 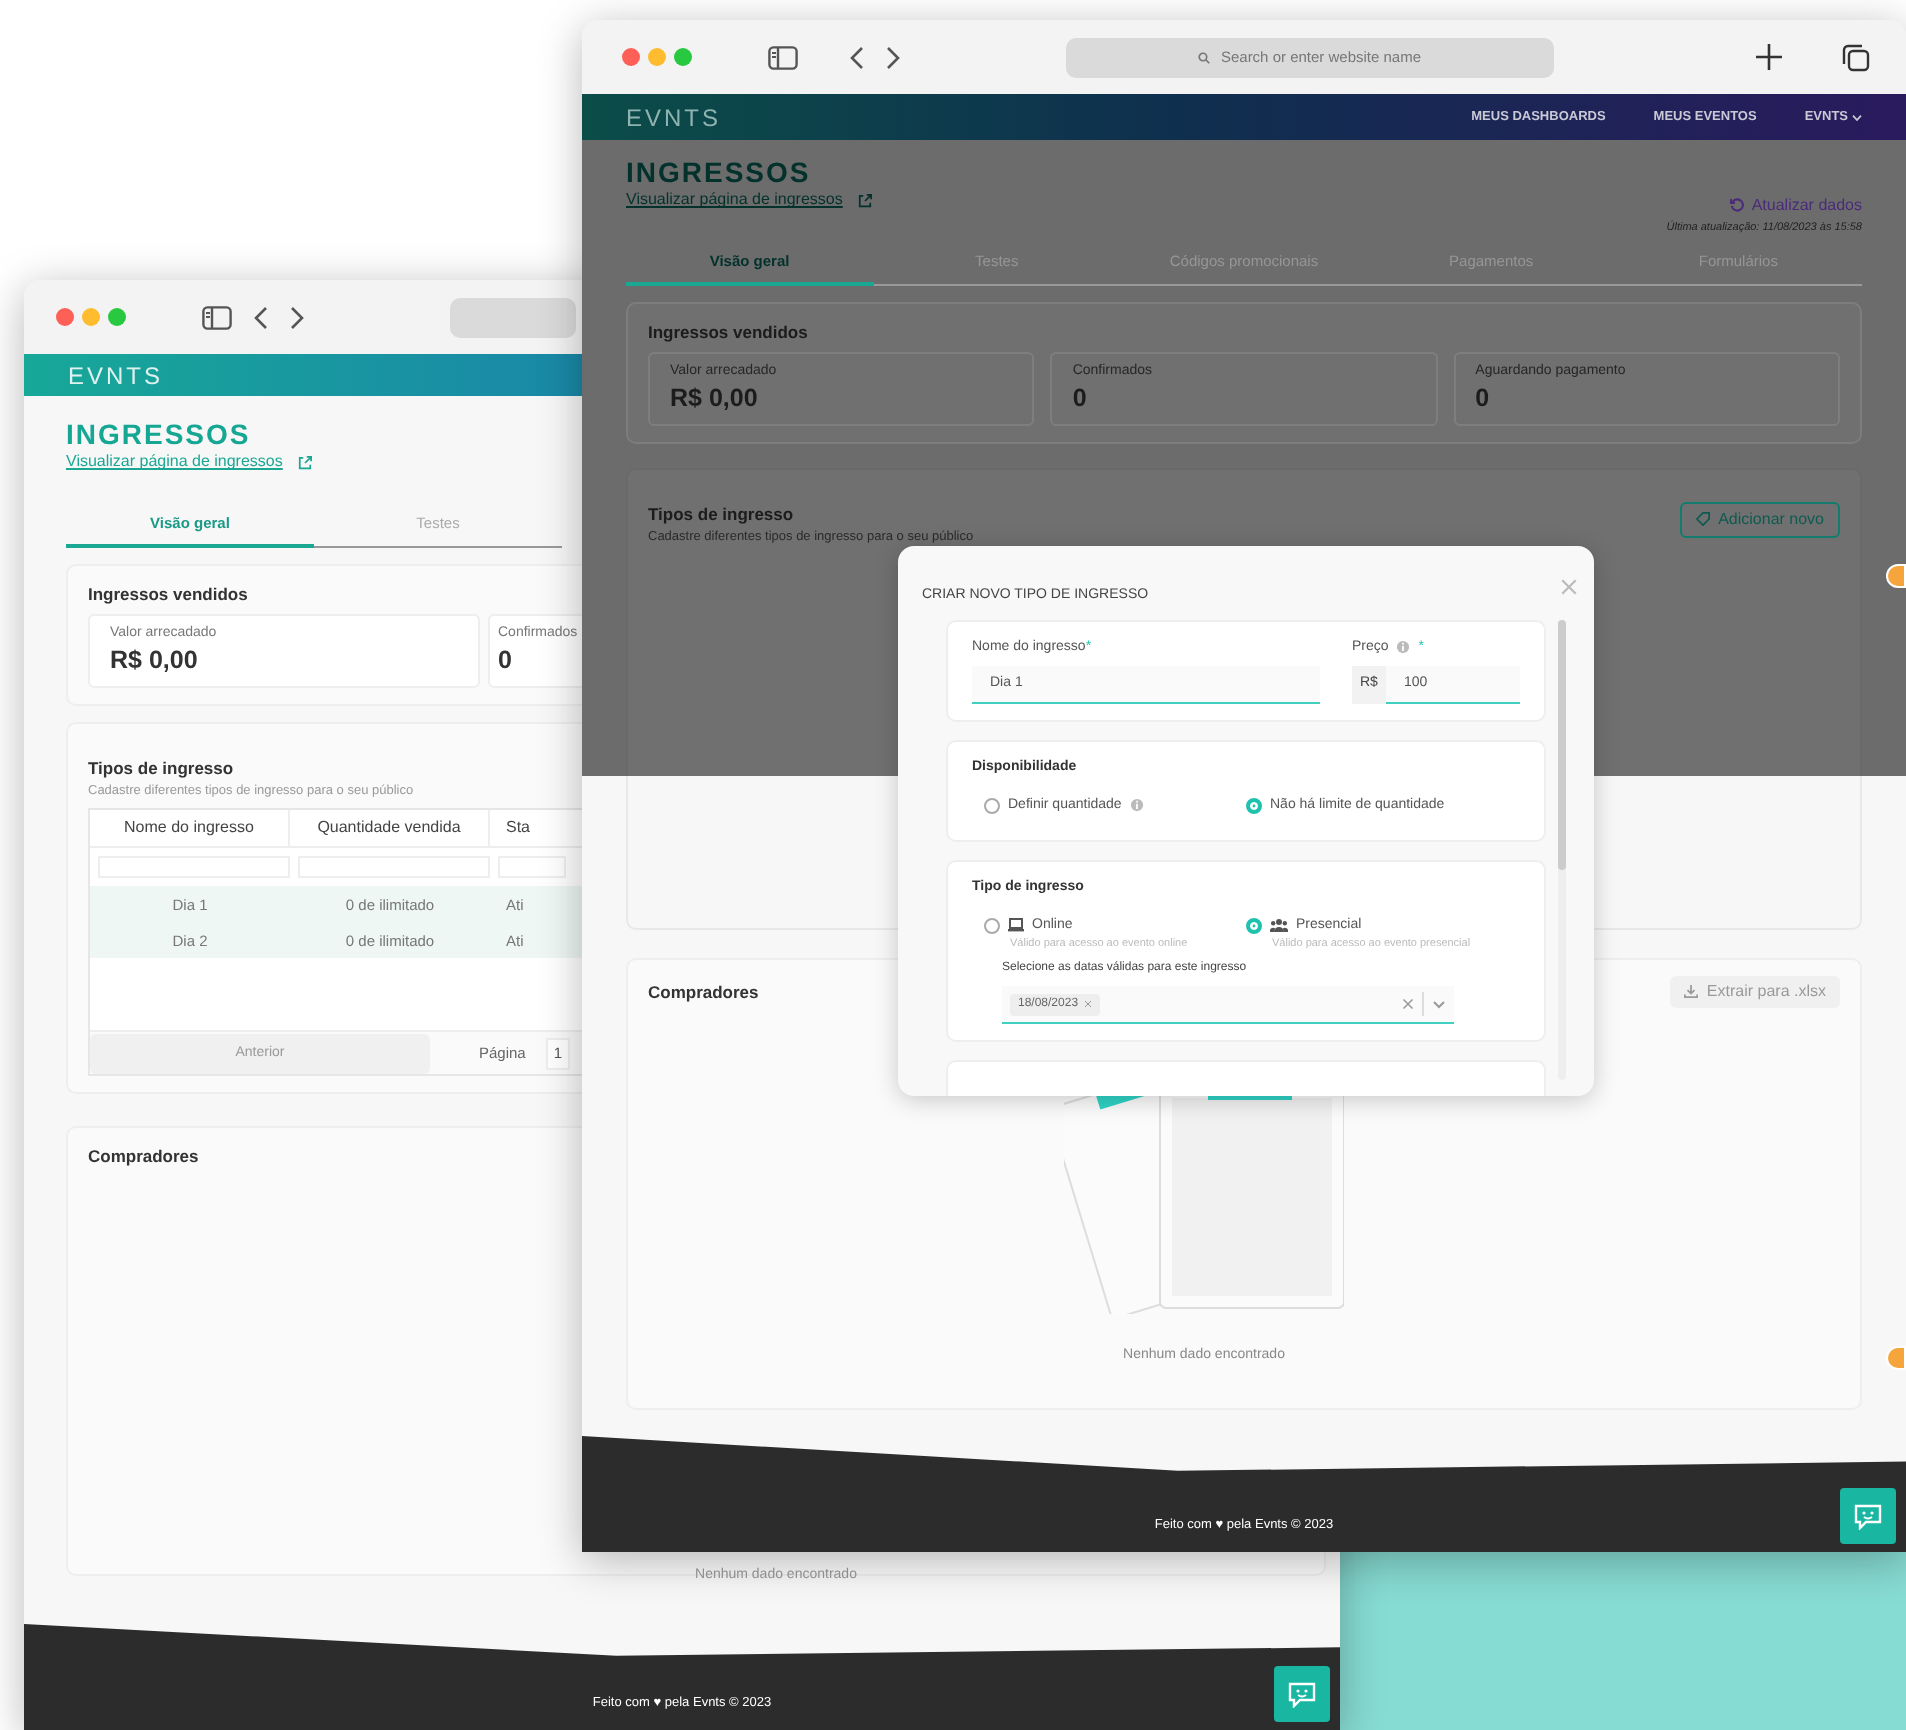 I want to click on clear-icon, so click(x=1408, y=1004).